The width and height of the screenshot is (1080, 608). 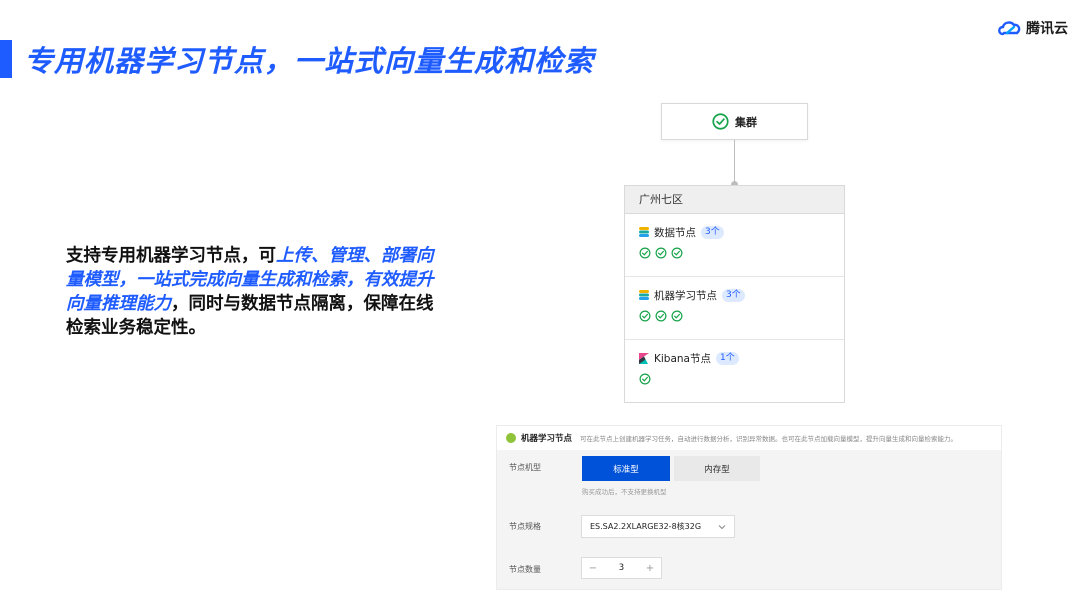 What do you see at coordinates (734, 308) in the screenshot?
I see `zone-row-ml-nodes: 机器学习节点 3个` at bounding box center [734, 308].